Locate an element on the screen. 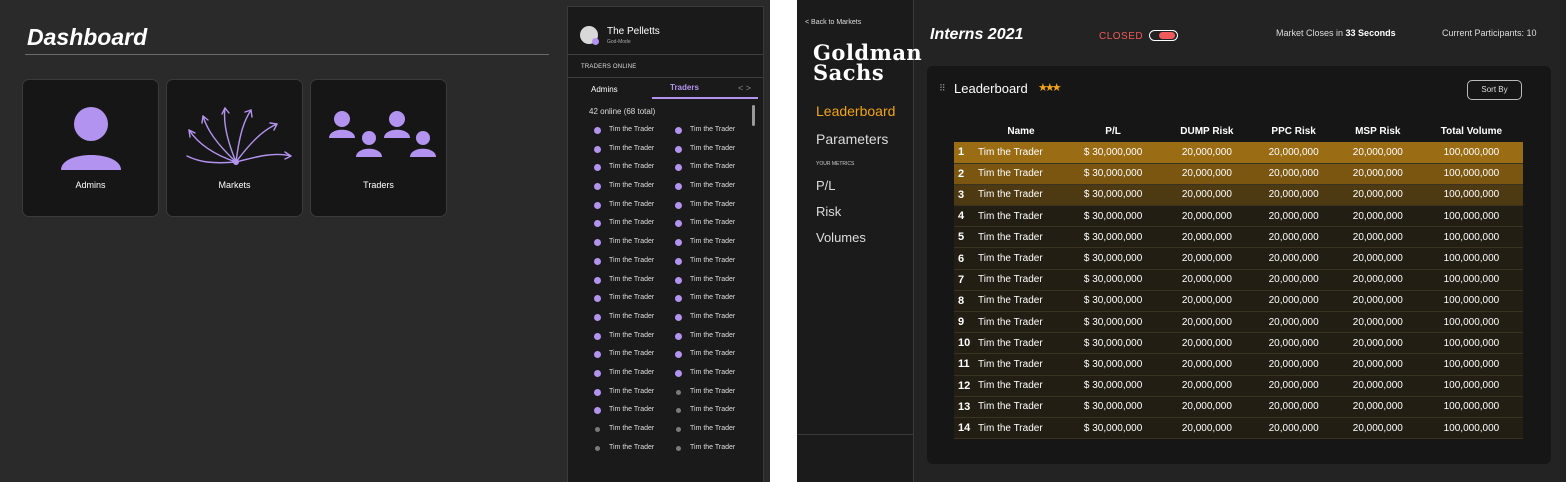  column-header-msp-risk: MSP Risk is located at coordinates (1378, 131).